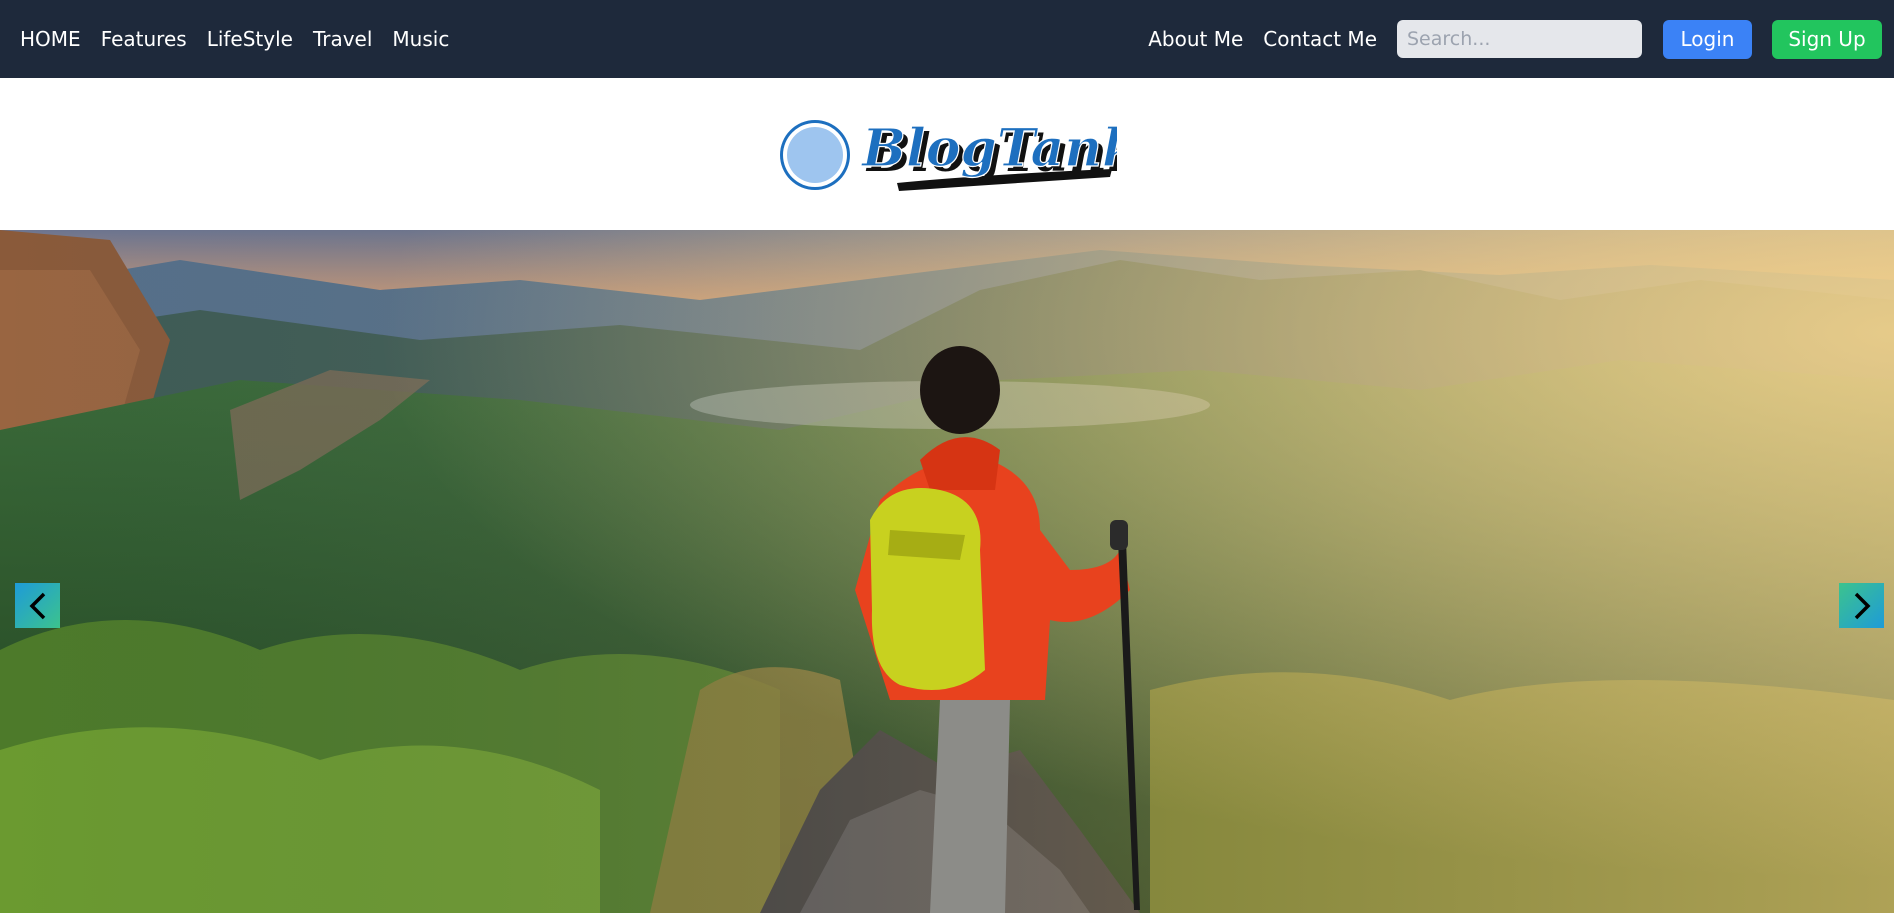 Image resolution: width=1894 pixels, height=913 pixels. What do you see at coordinates (1707, 39) in the screenshot?
I see `login-button: Login` at bounding box center [1707, 39].